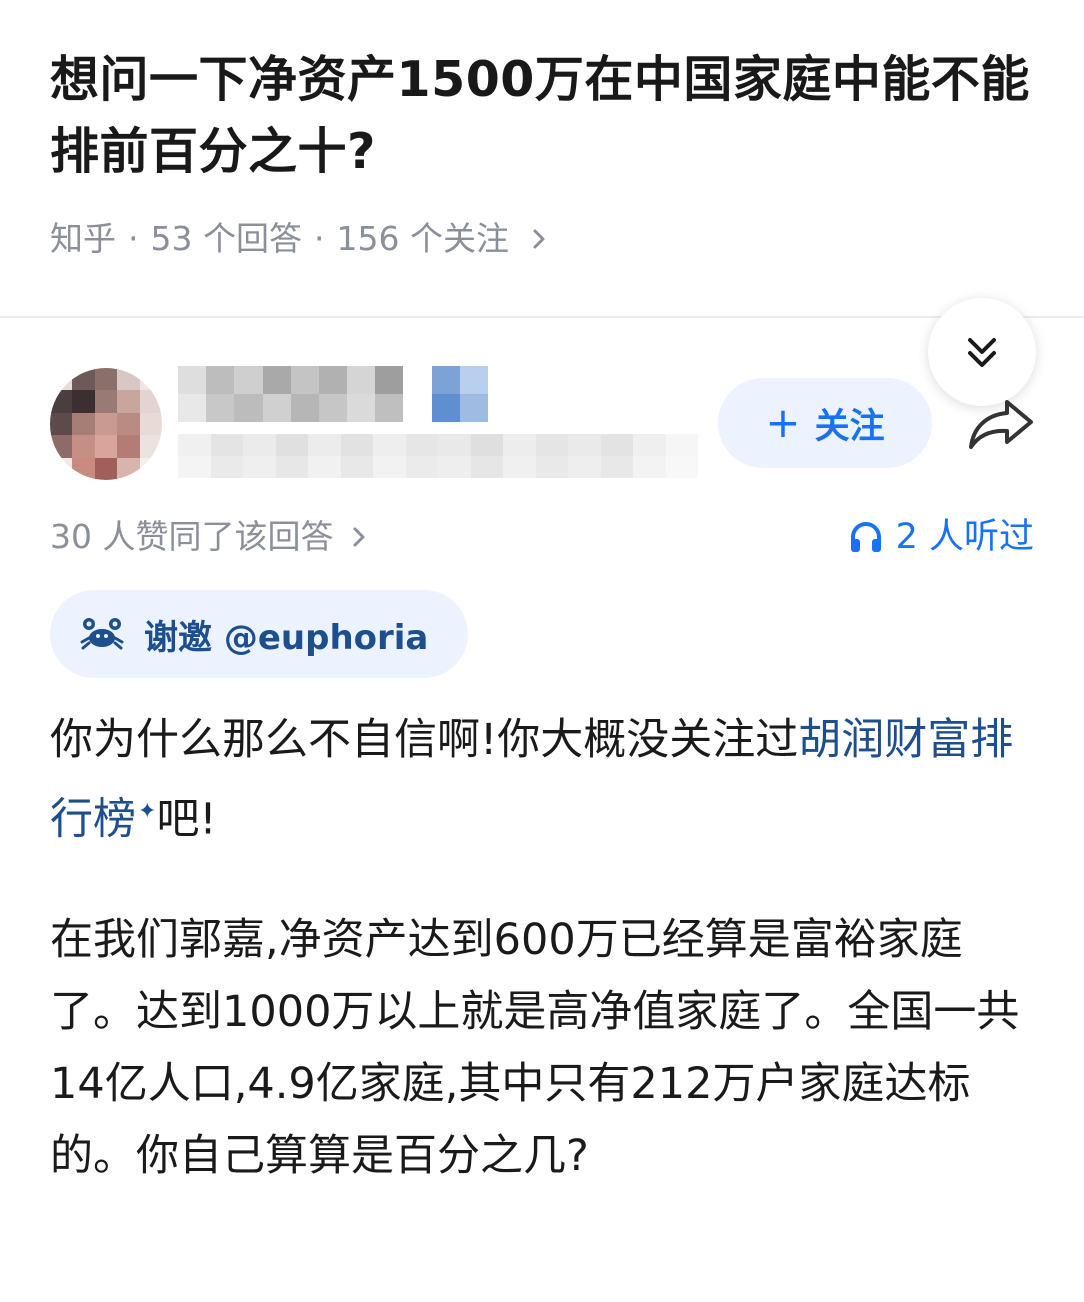  Describe the element at coordinates (422, 238) in the screenshot. I see `follower-count: 156 个关注` at that location.